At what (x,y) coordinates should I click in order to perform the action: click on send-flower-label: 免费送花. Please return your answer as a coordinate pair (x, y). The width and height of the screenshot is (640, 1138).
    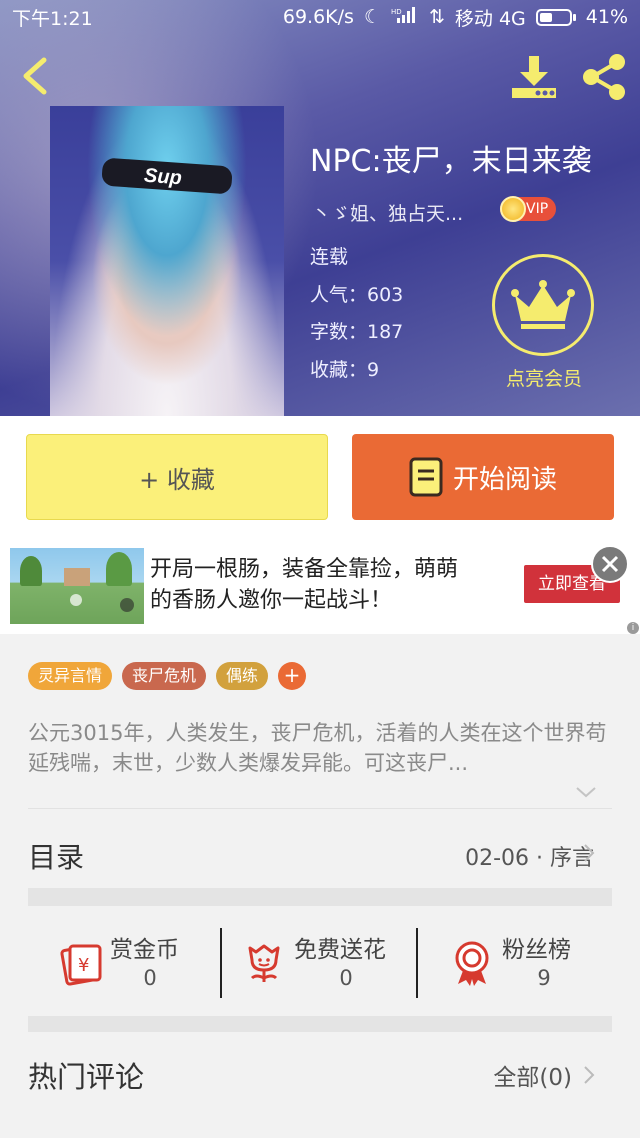
    Looking at the image, I should click on (340, 950).